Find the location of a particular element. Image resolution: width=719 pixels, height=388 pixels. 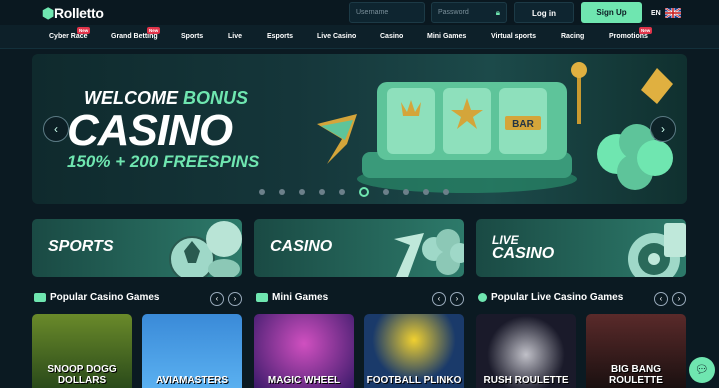

casino-games-icon is located at coordinates (40, 297).